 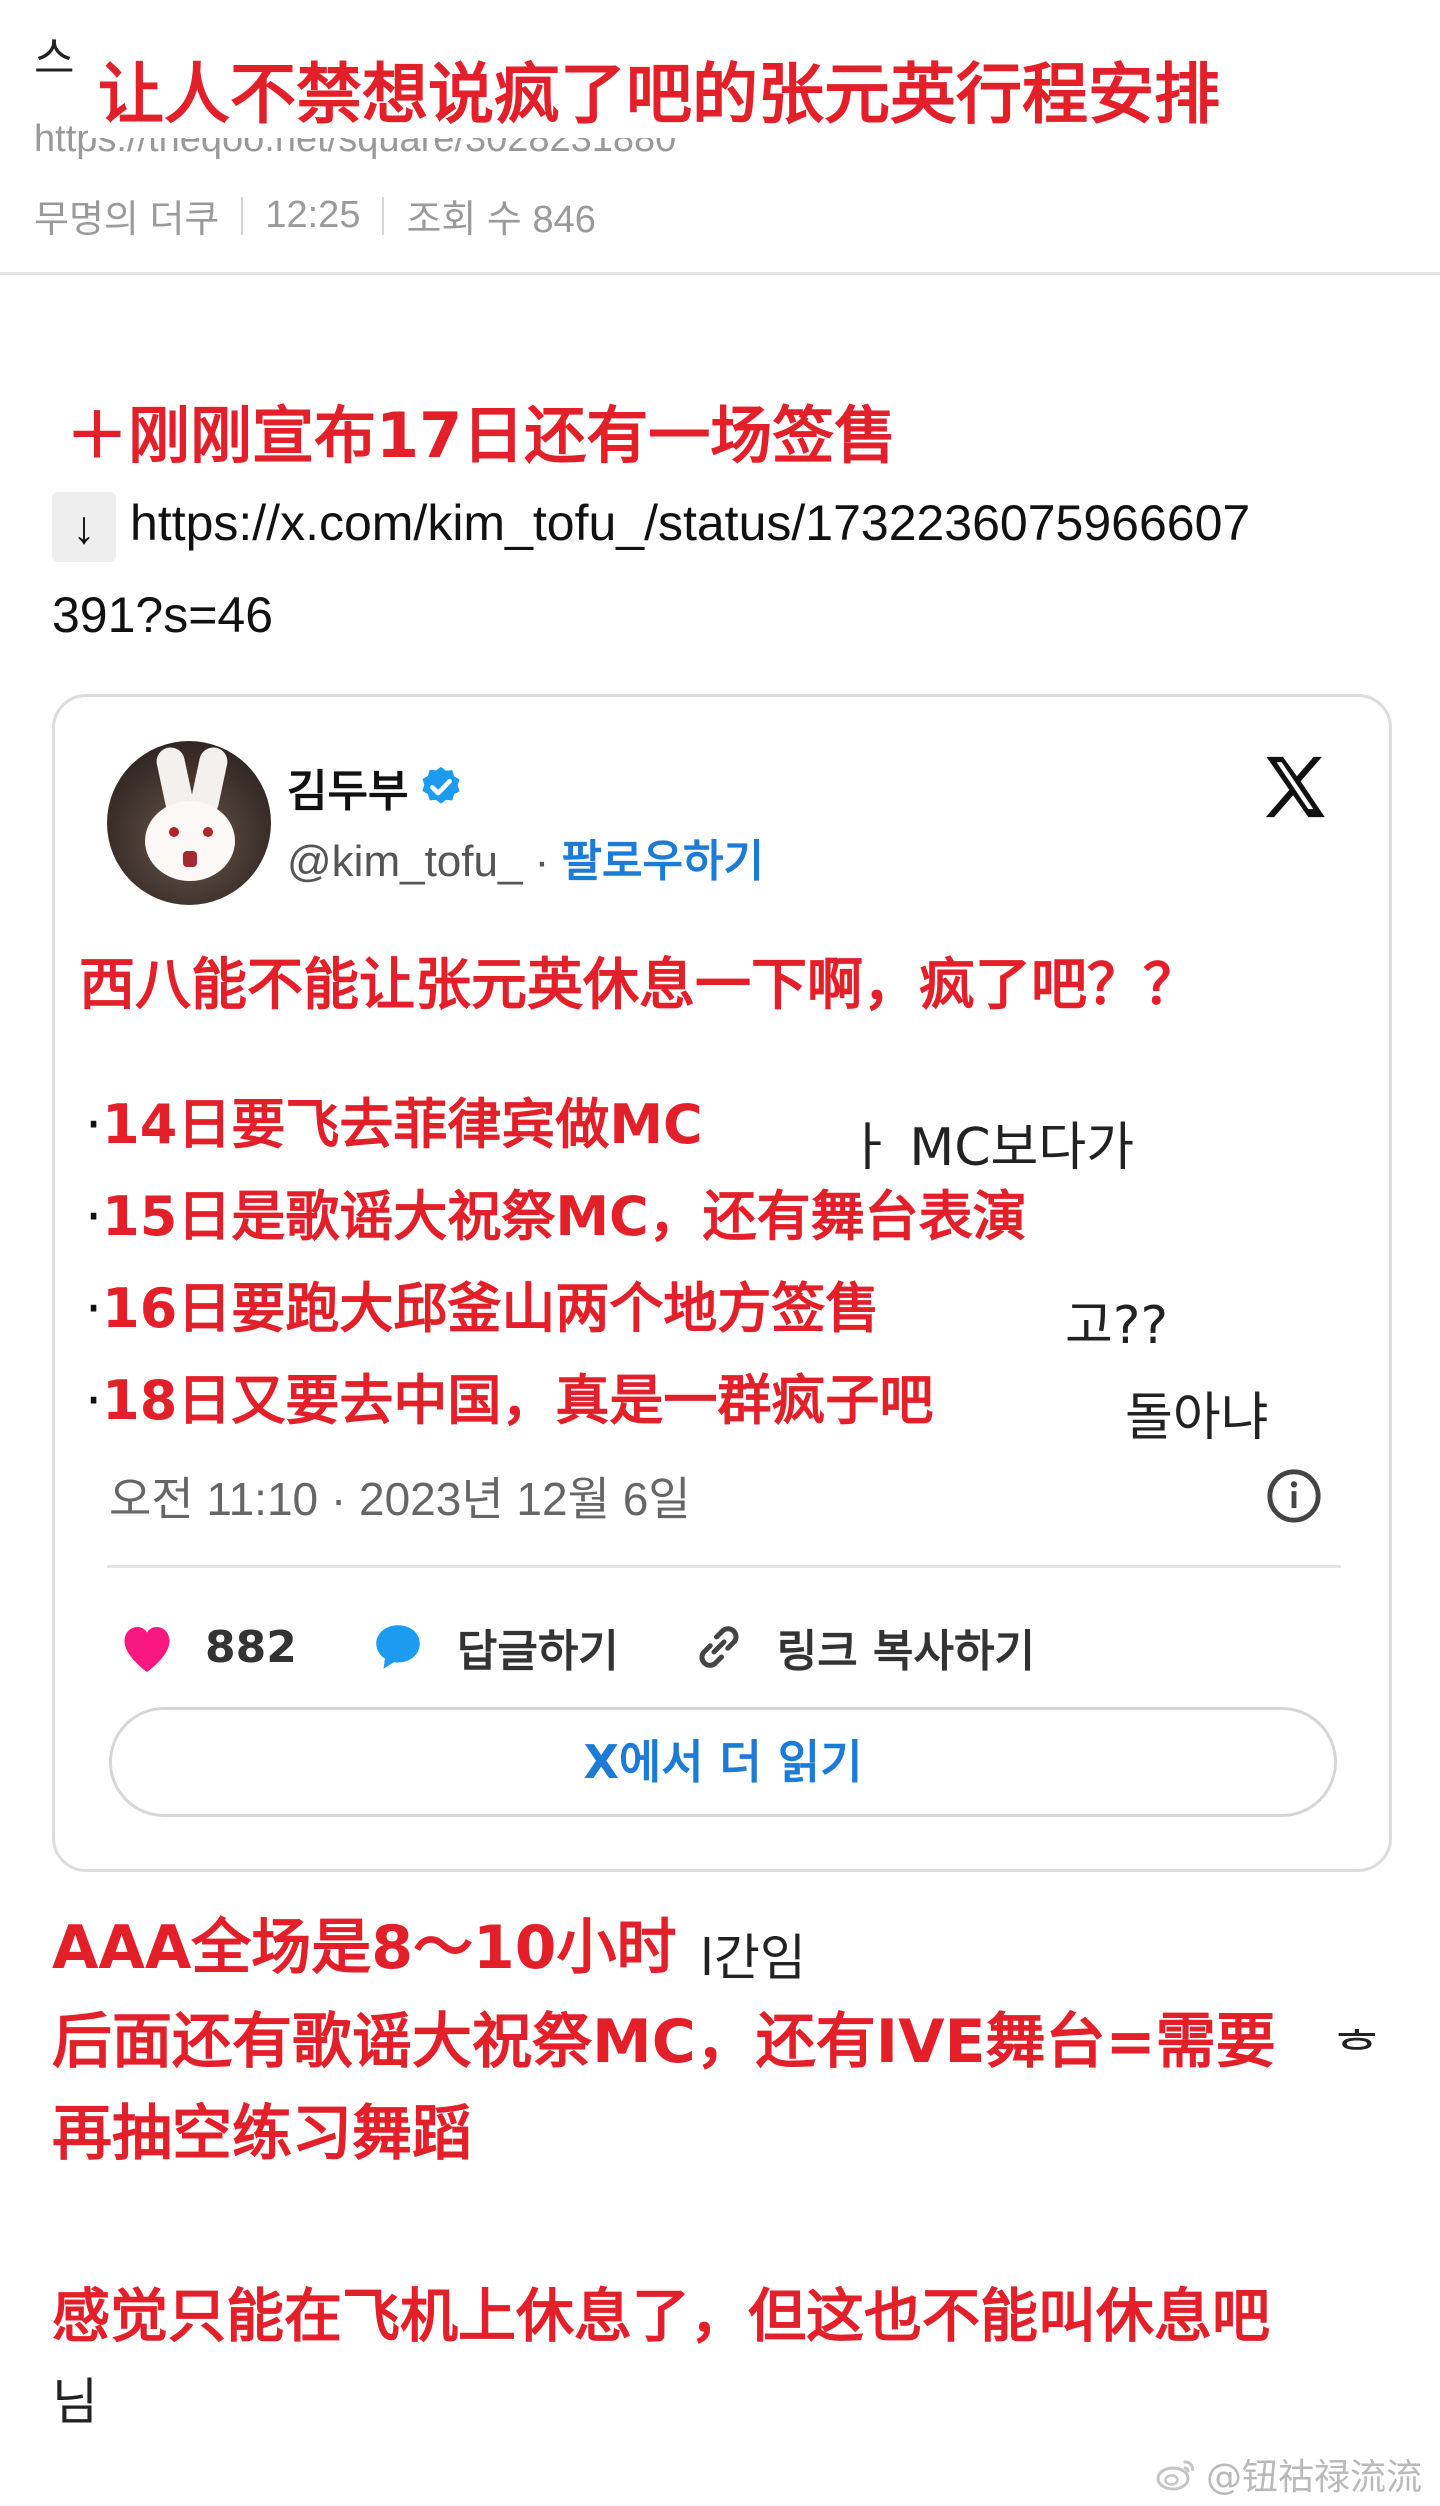 I want to click on tweet-line: ·16日要跑大邱釜山两个地方签售, so click(x=482, y=1309).